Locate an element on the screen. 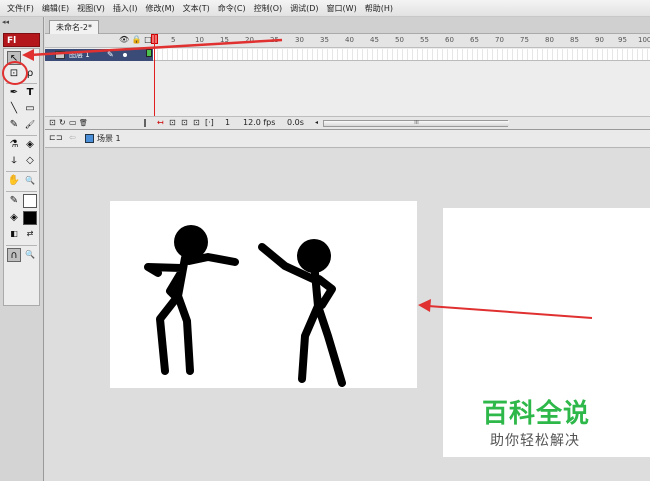 Image resolution: width=650 pixels, height=481 pixels. stroke-color-swatch is located at coordinates (30, 201).